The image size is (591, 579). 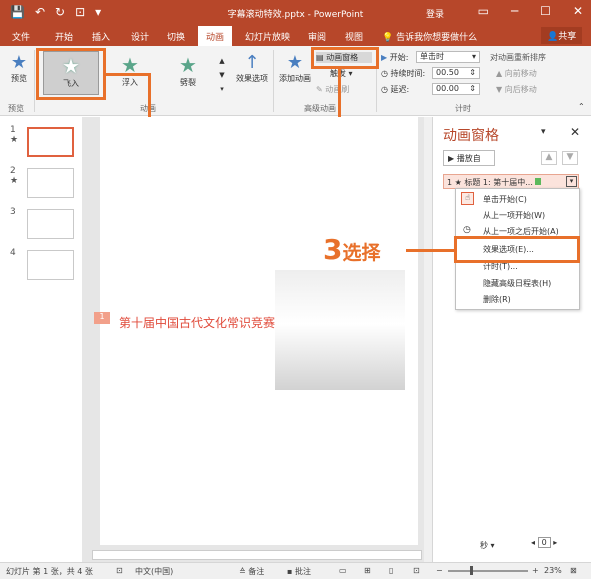 What do you see at coordinates (545, 11) in the screenshot?
I see `maximize-icon: ☐` at bounding box center [545, 11].